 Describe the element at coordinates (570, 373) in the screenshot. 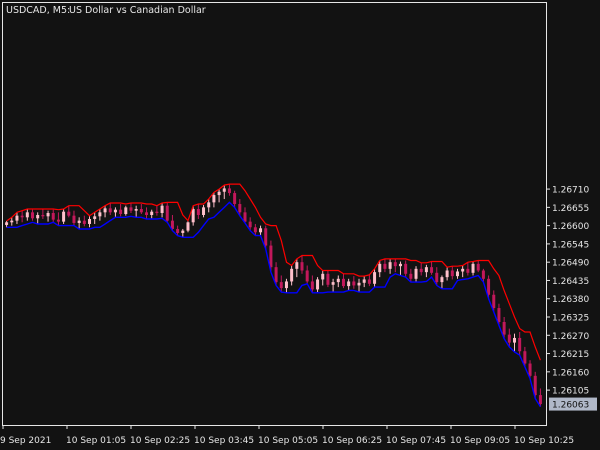

I see `y-tick-label: 1.26160` at that location.